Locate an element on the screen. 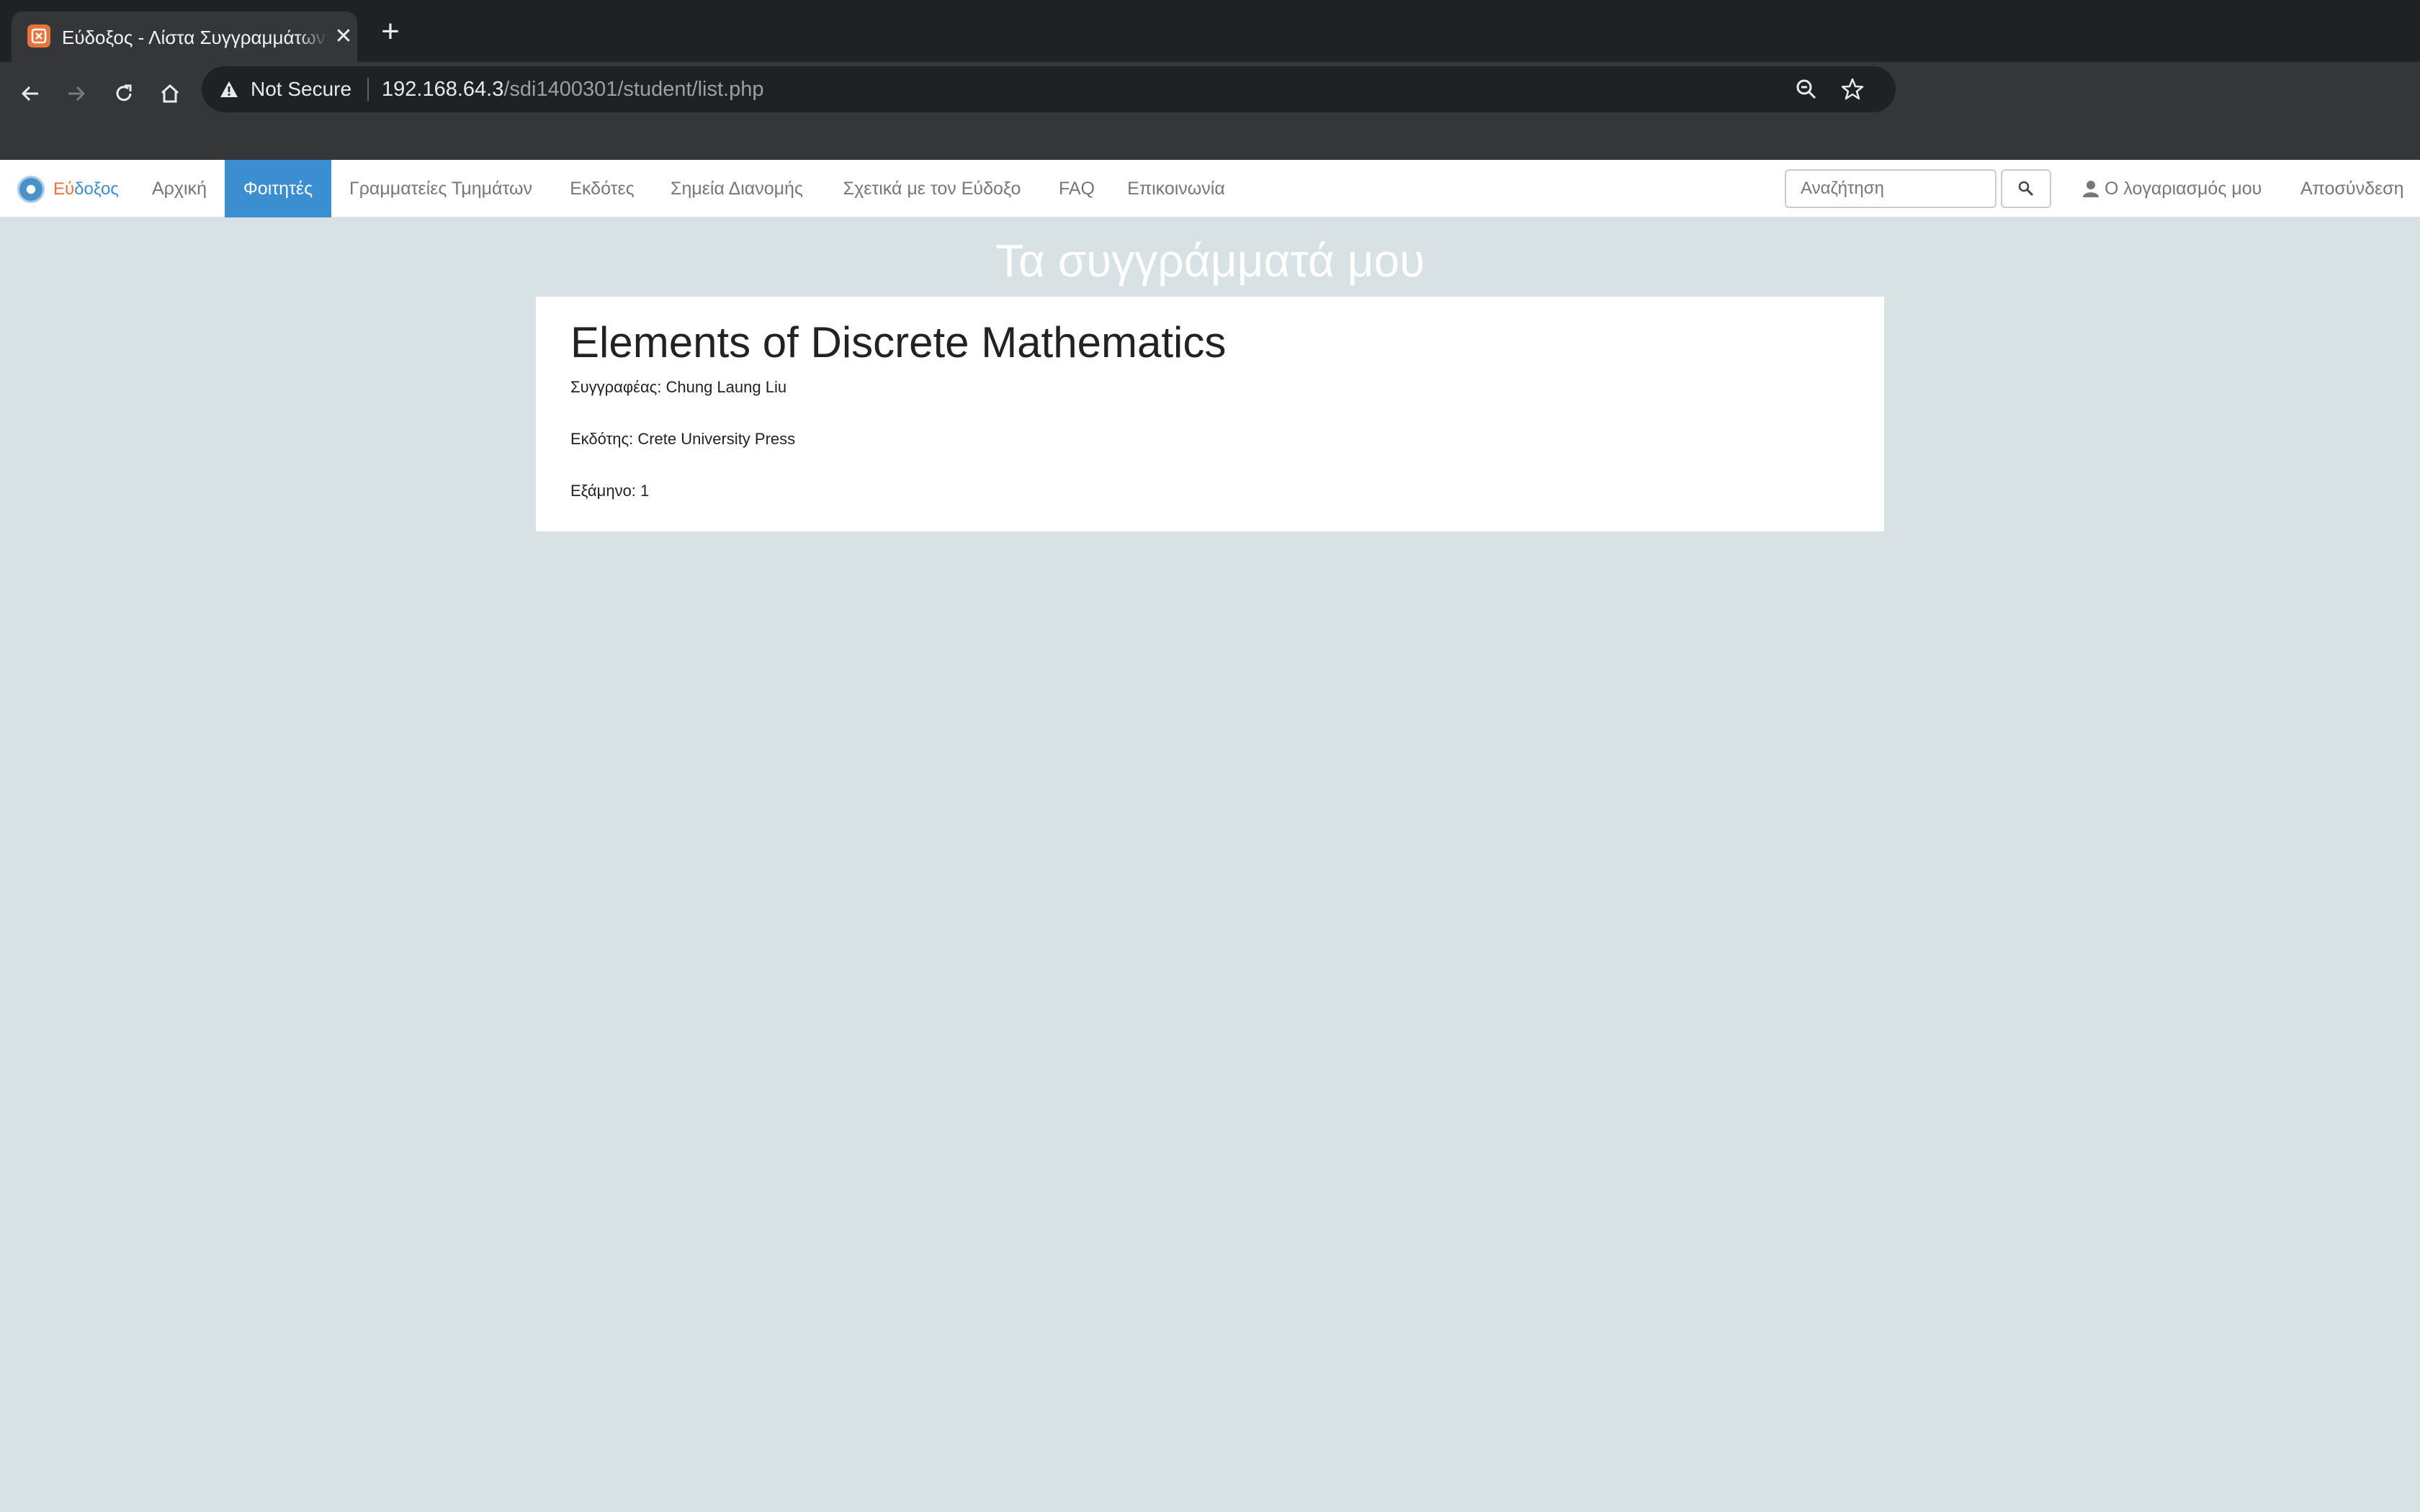 The image size is (2420, 1512). book-title: Elements of Discrete Mathematics is located at coordinates (898, 342).